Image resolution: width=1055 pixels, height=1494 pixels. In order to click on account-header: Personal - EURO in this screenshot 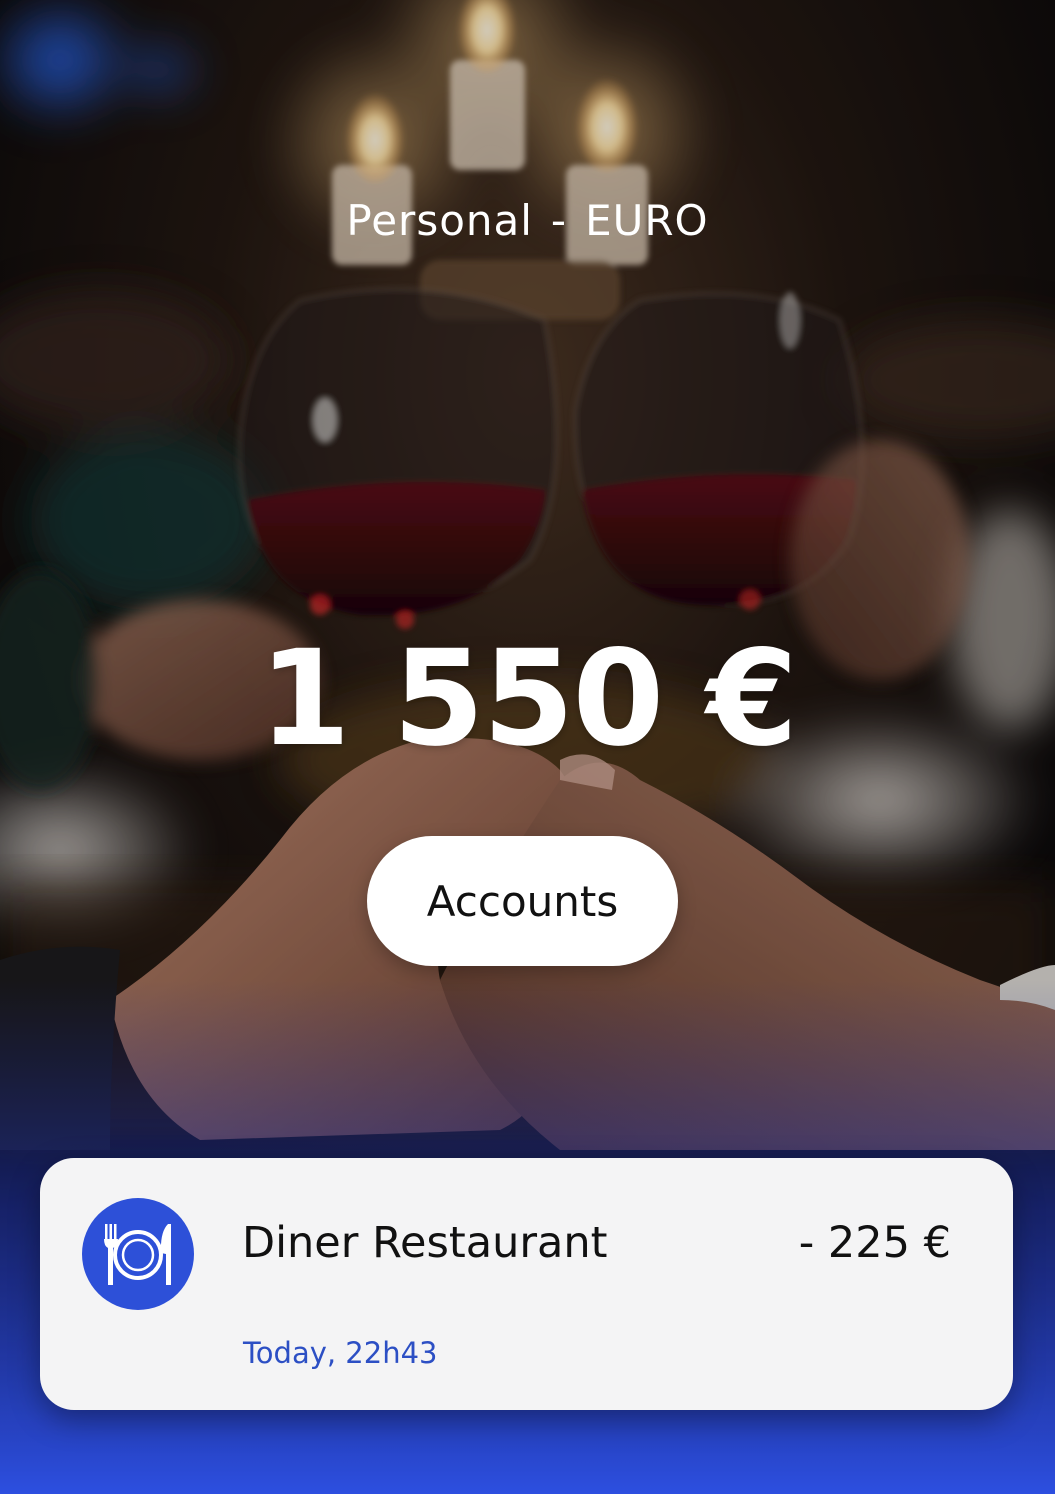, I will do `click(527, 220)`.